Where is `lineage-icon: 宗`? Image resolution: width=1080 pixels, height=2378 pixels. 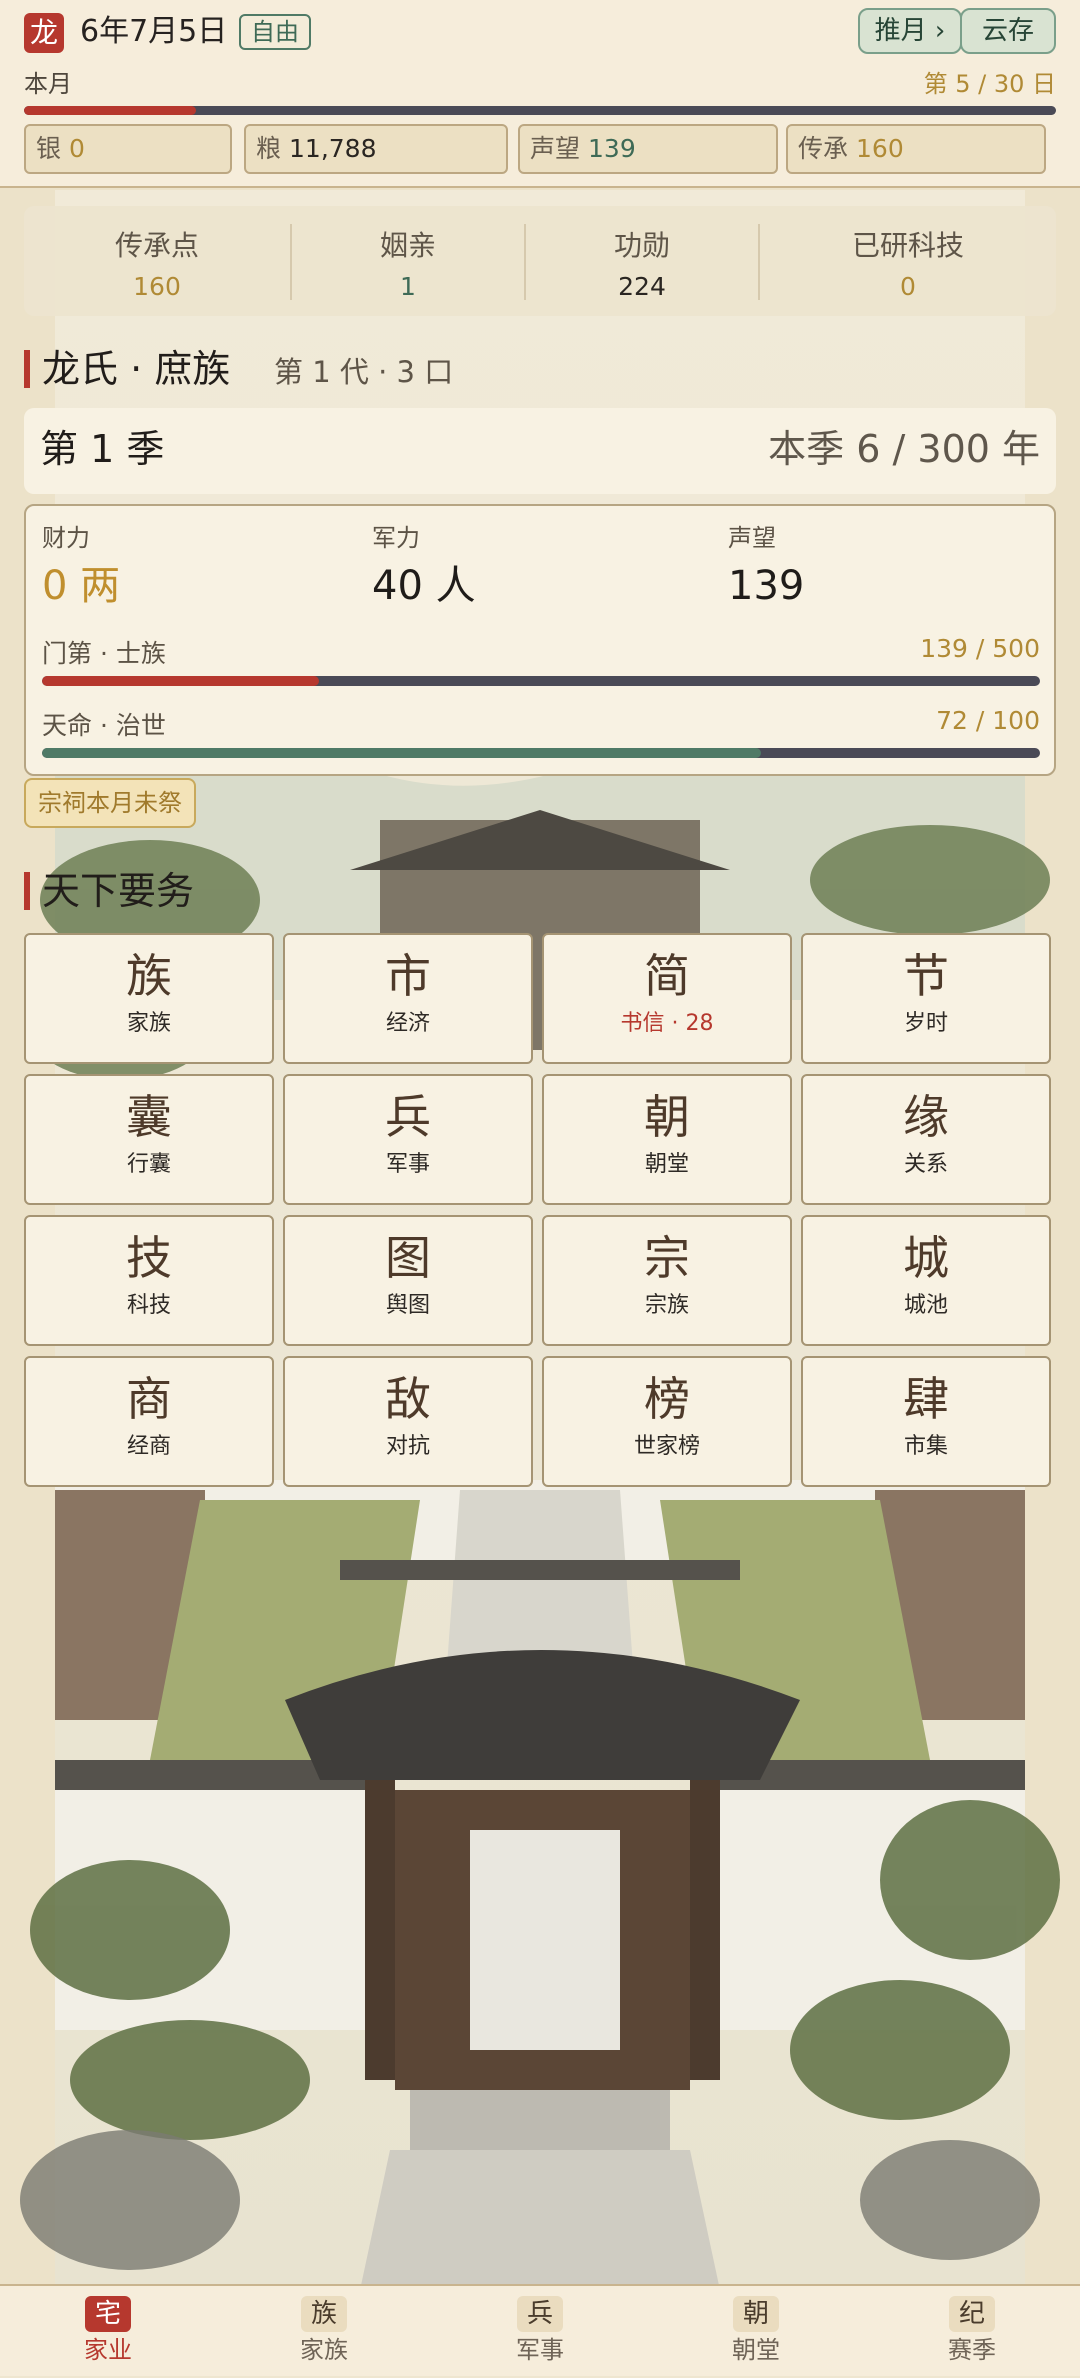
lineage-icon: 宗 is located at coordinates (667, 1258).